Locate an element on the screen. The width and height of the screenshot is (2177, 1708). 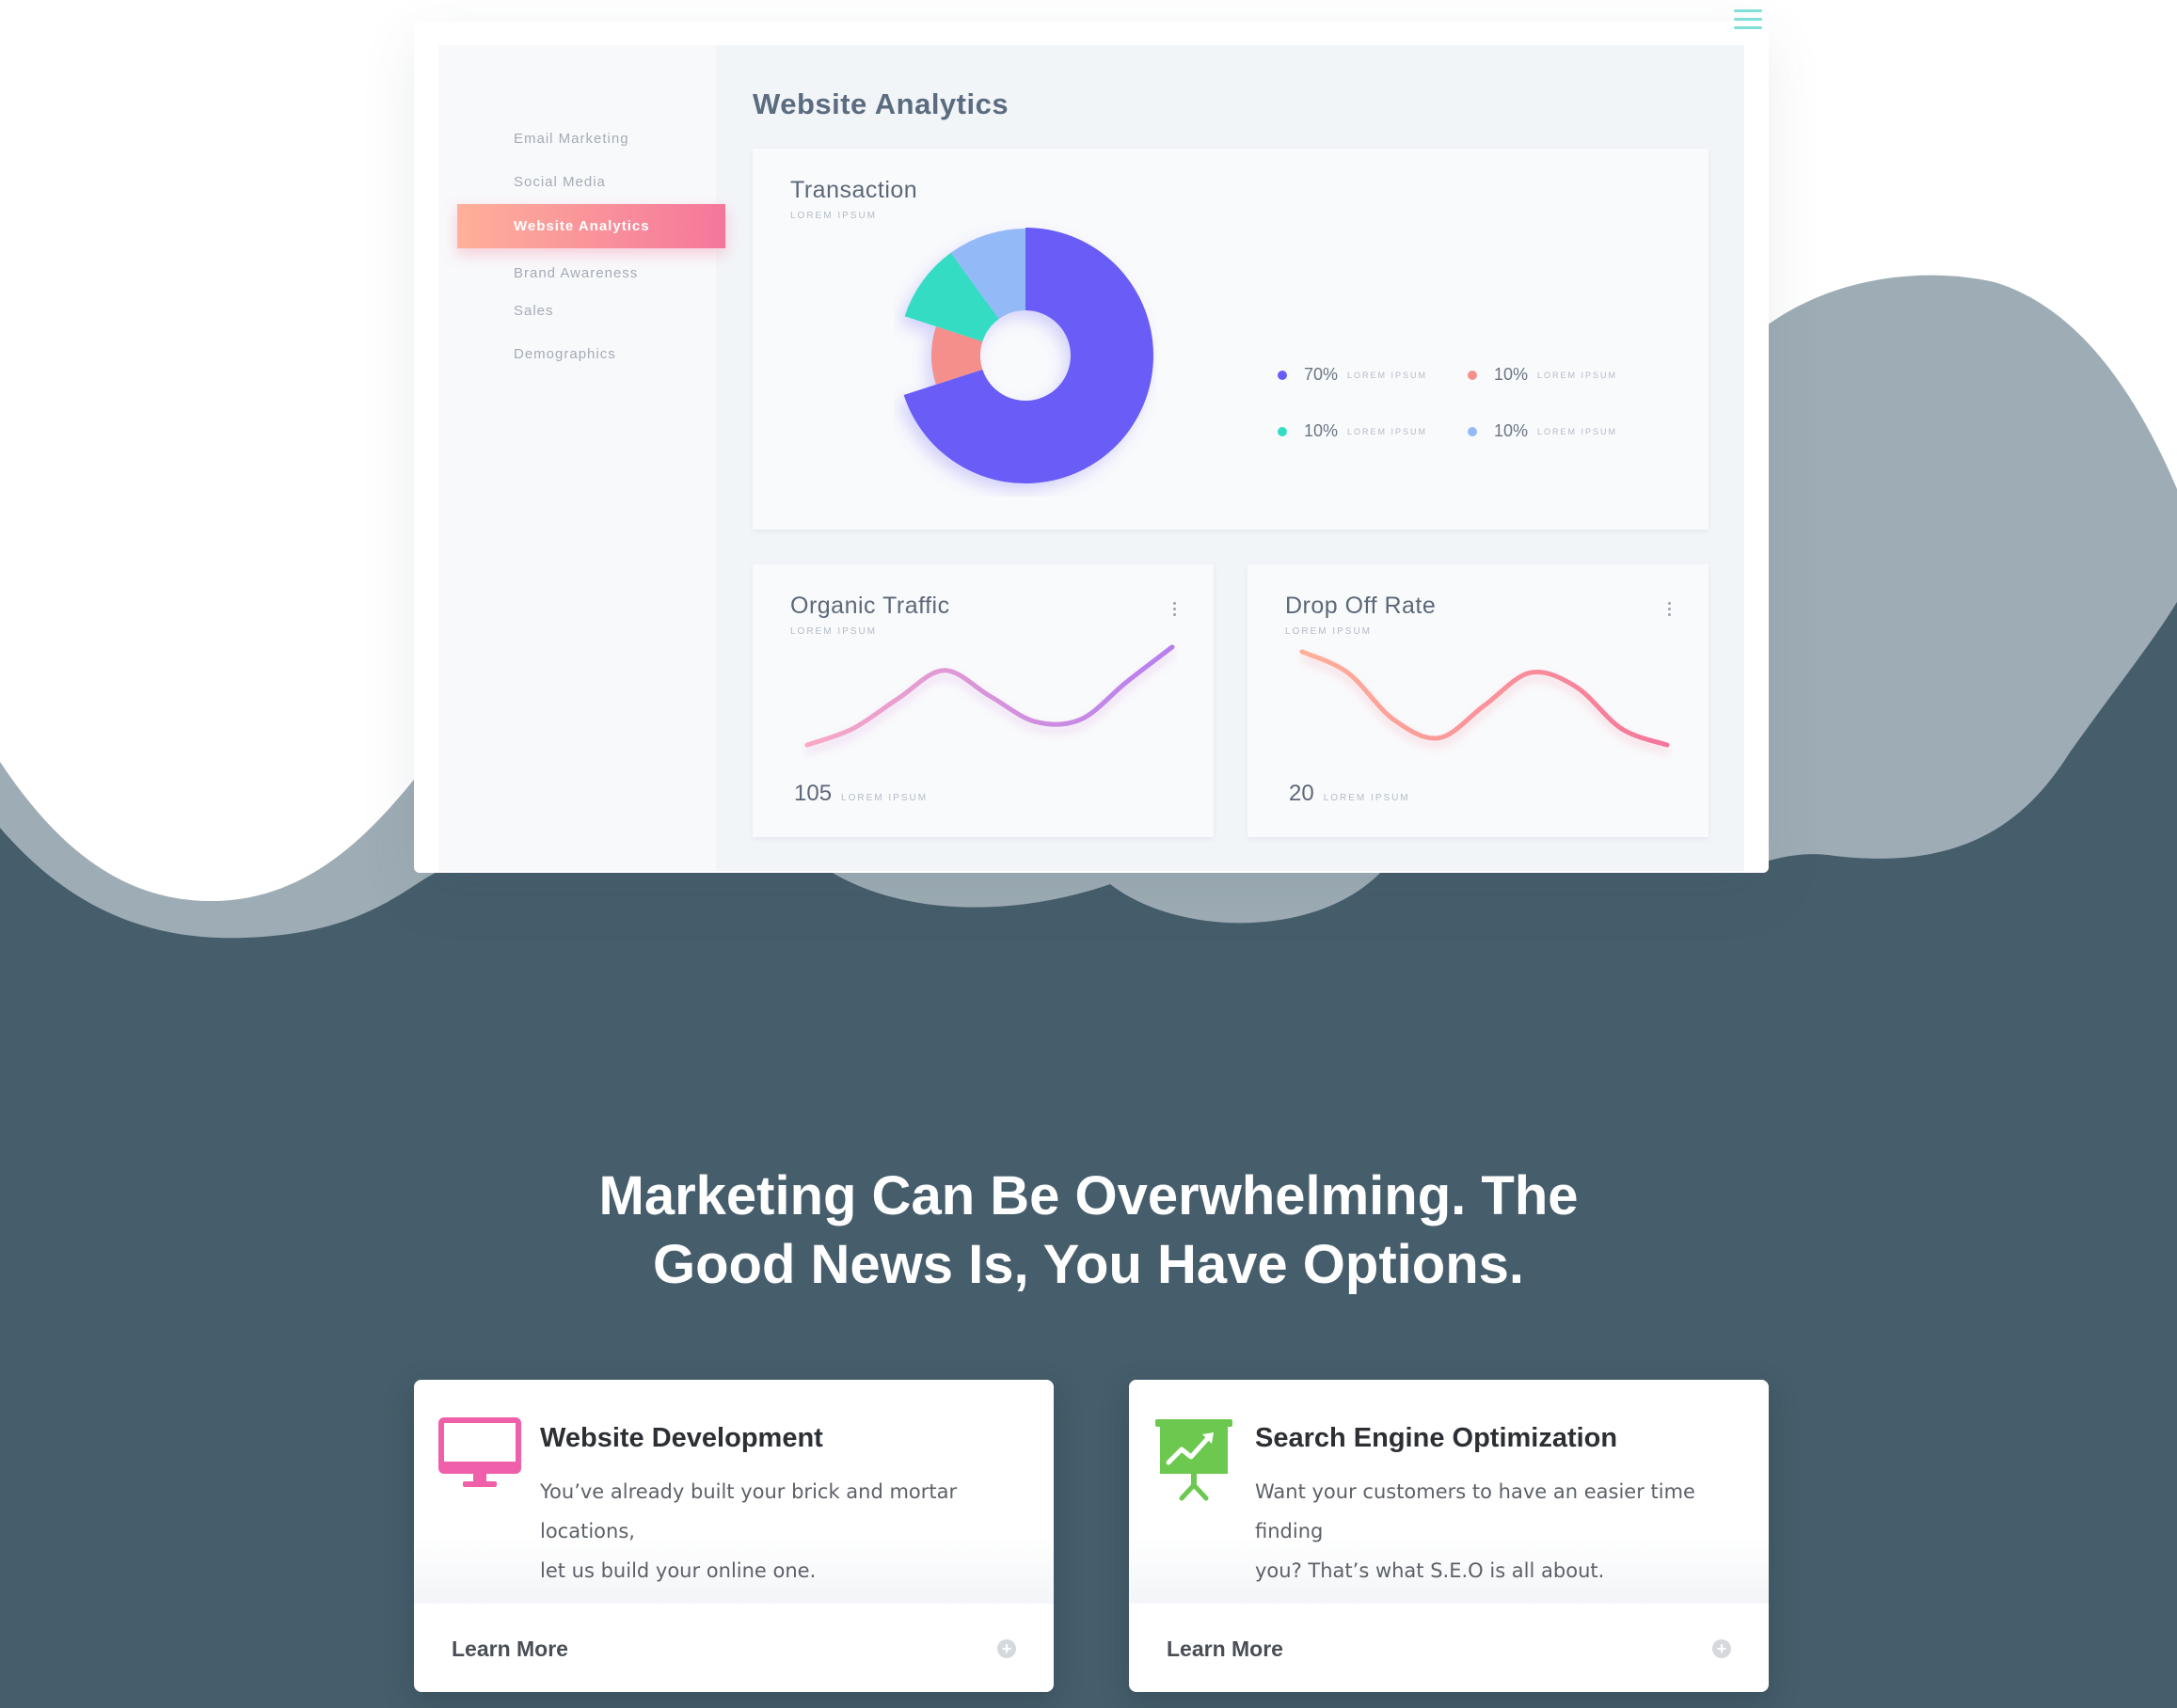
sidebar-item-brand-awareness: Brand Awareness is located at coordinates (576, 273).